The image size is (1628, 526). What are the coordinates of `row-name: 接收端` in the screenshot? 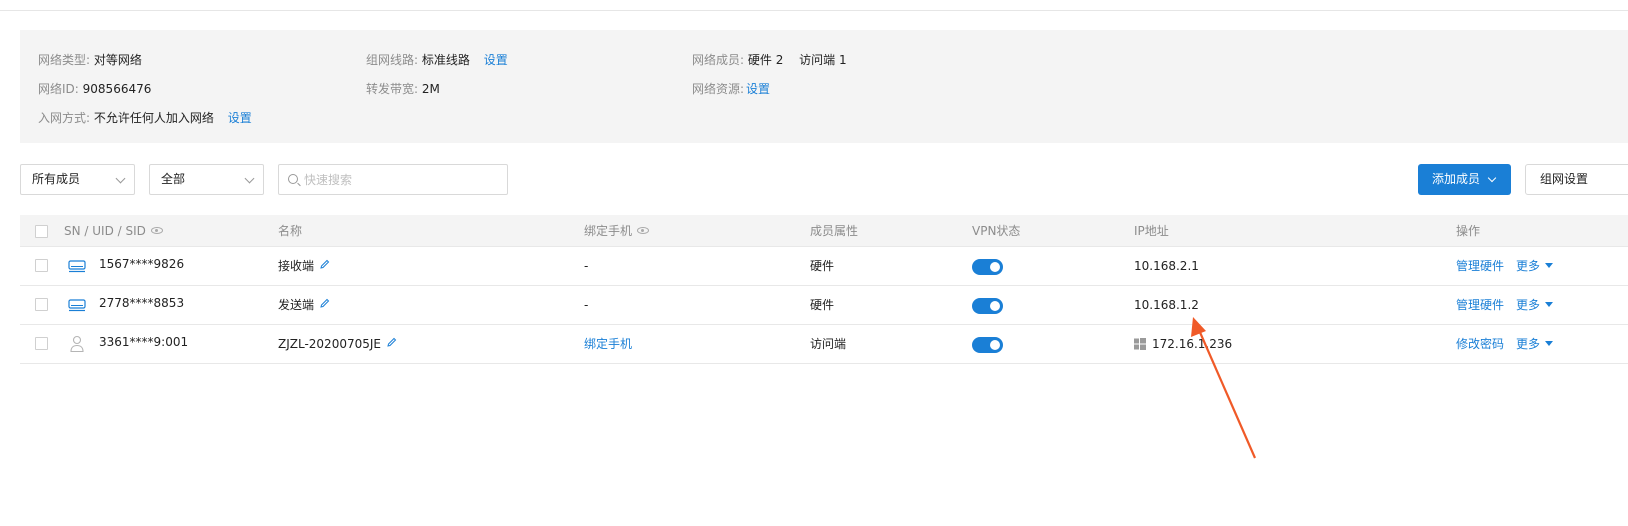 It's located at (304, 266).